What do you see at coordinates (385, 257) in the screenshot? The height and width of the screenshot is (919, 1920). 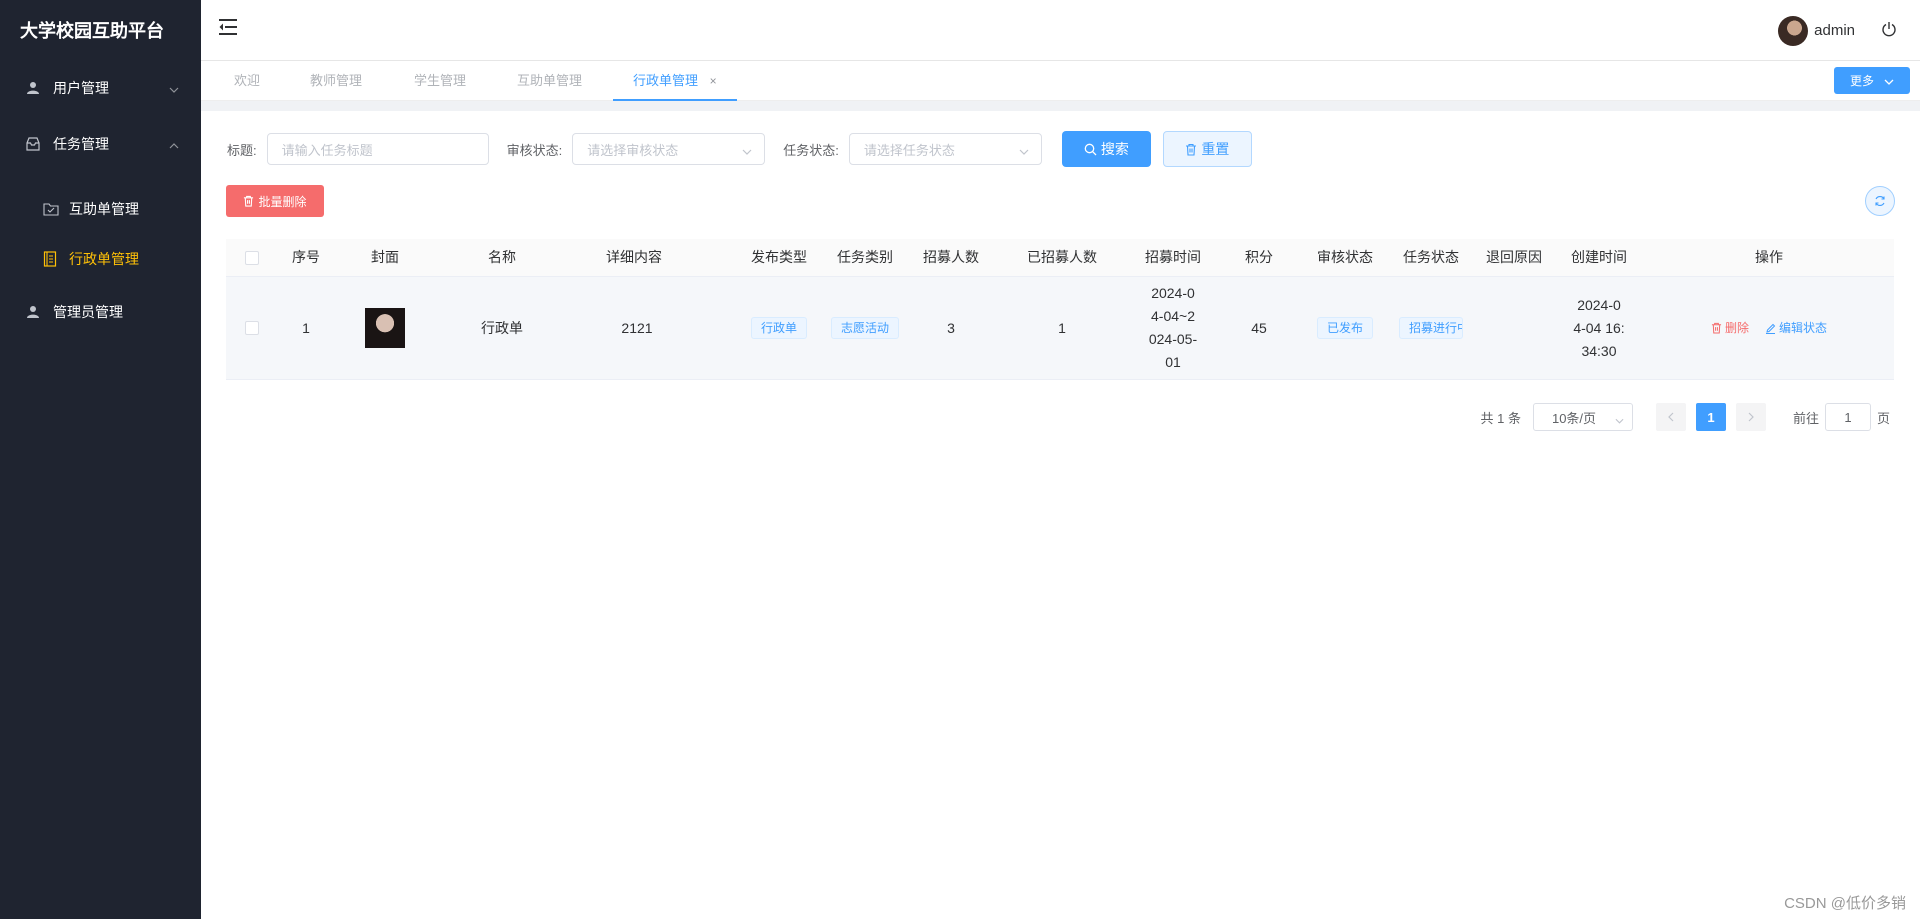 I see `column-header: 封面` at bounding box center [385, 257].